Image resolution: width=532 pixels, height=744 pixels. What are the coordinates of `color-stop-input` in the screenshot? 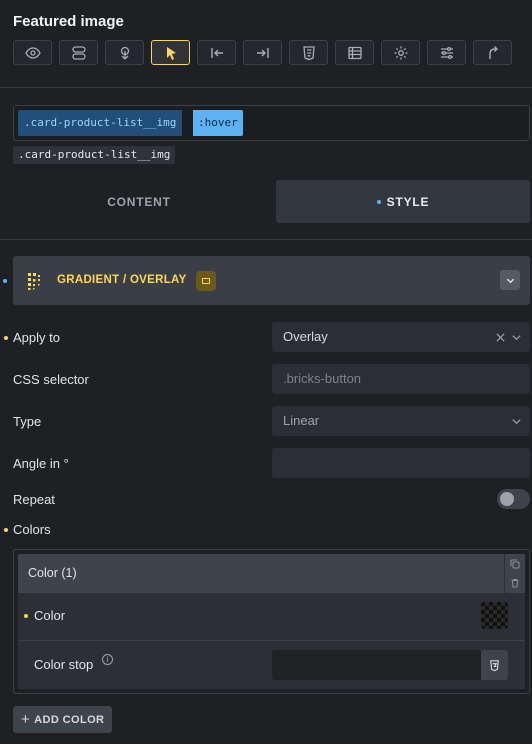 It's located at (376, 665).